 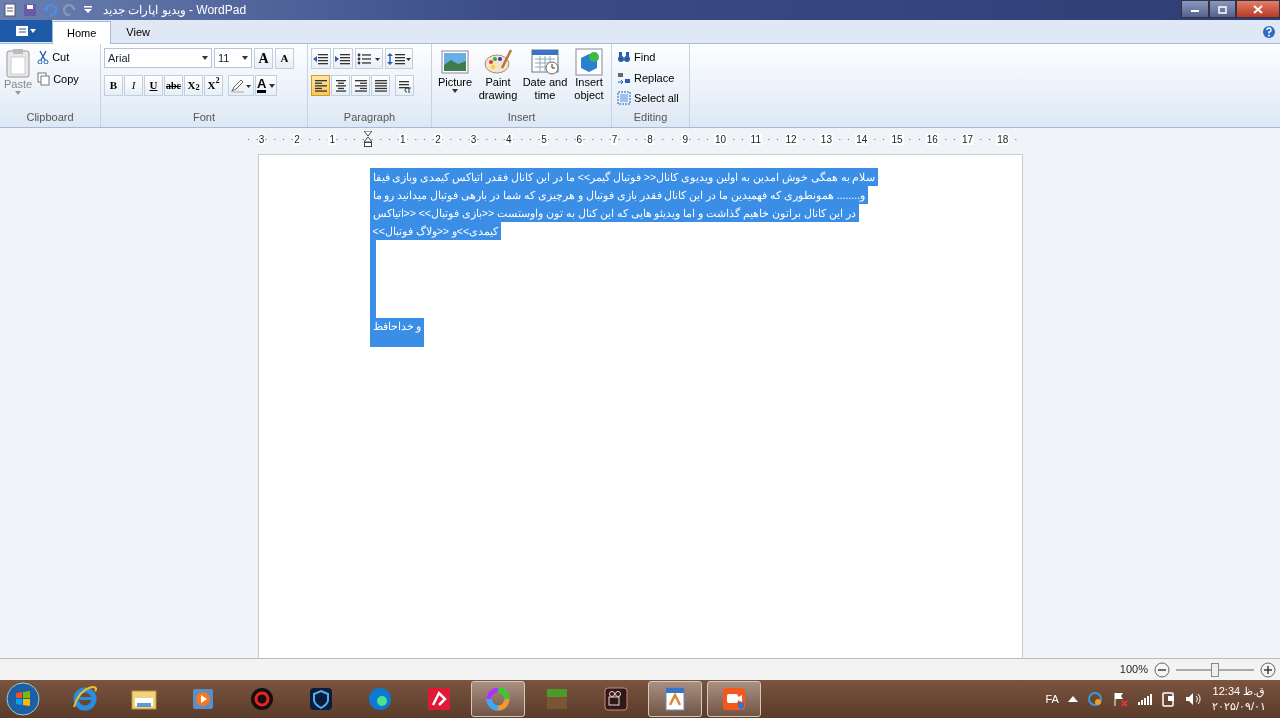 What do you see at coordinates (685, 139) in the screenshot?
I see `ruler-number: 9` at bounding box center [685, 139].